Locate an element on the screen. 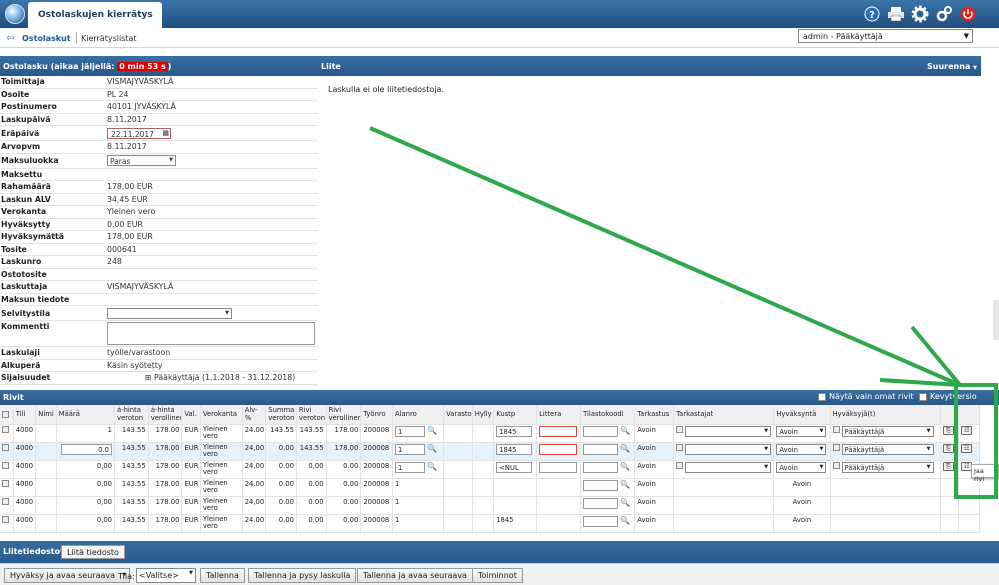 The image size is (999, 585). col-header: Hylly is located at coordinates (483, 415).